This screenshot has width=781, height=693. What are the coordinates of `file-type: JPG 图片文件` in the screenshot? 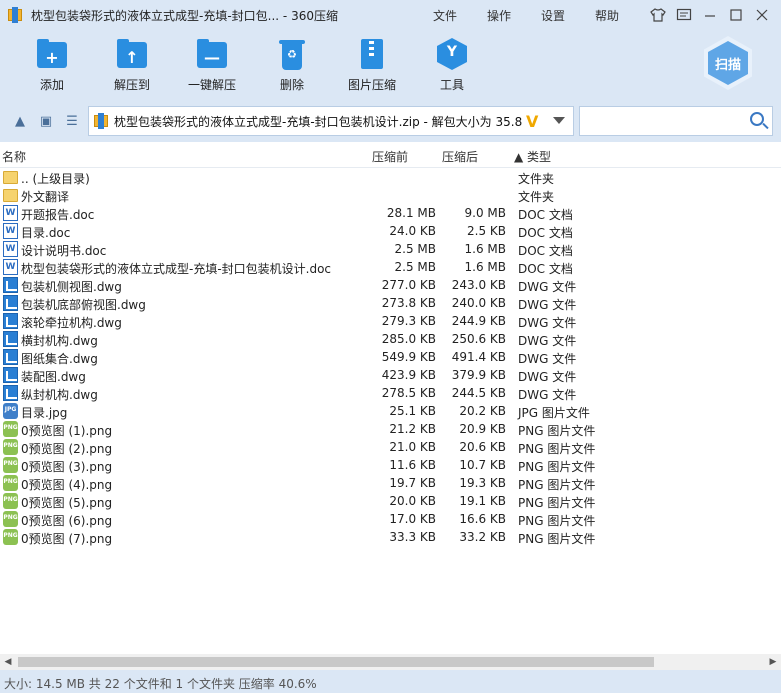 It's located at (554, 413).